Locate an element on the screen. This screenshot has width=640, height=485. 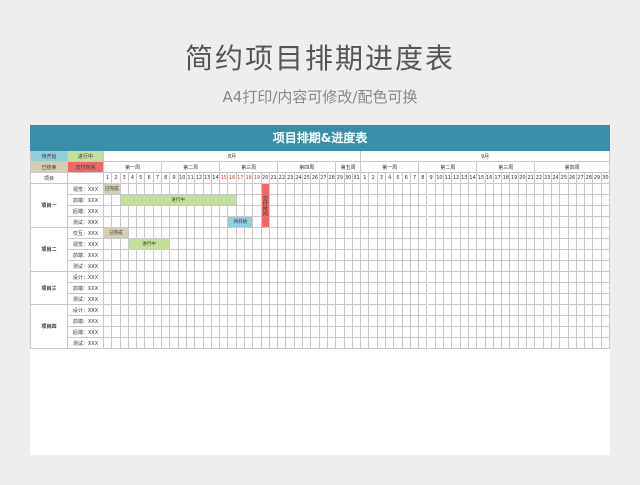
status-bar-delivery: 交付时间 is located at coordinates (265, 205).